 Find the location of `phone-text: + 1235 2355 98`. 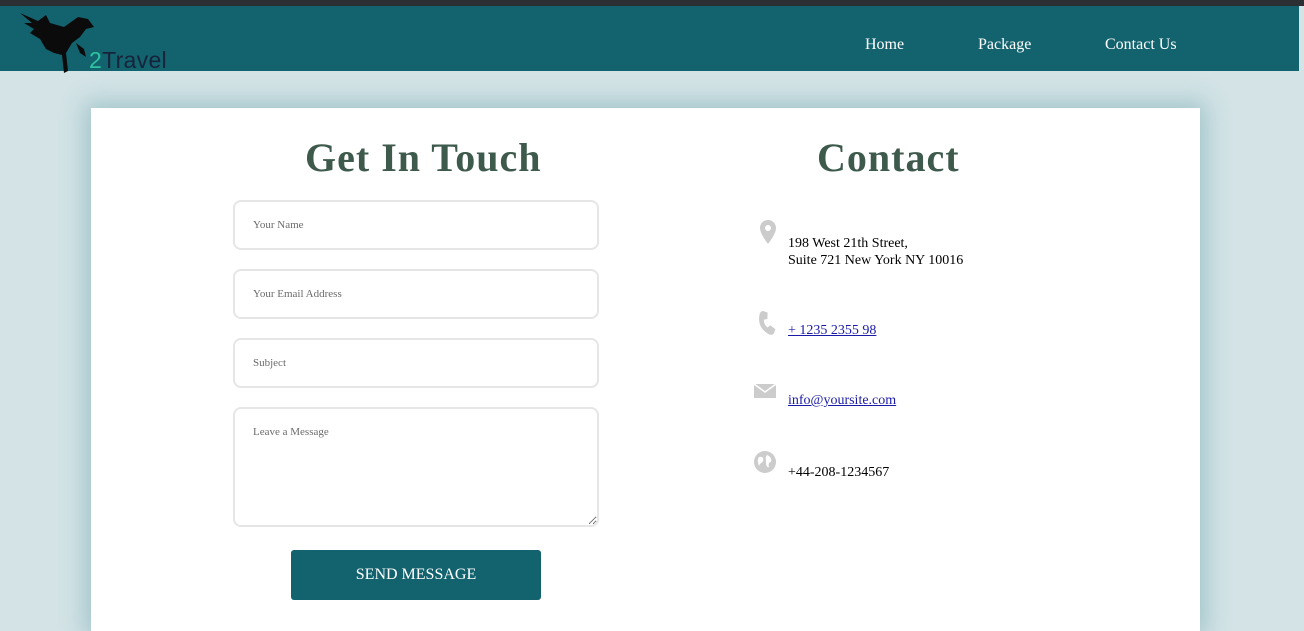

phone-text: + 1235 2355 98 is located at coordinates (832, 330).